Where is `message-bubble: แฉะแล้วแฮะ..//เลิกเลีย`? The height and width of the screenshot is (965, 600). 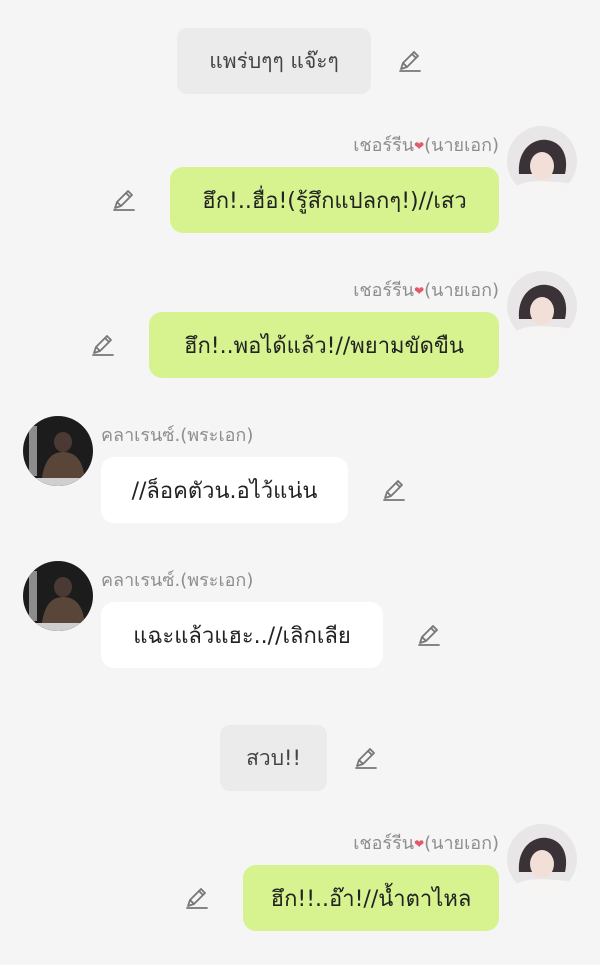
message-bubble: แฉะแล้วแฮะ..//เลิกเลีย is located at coordinates (242, 635).